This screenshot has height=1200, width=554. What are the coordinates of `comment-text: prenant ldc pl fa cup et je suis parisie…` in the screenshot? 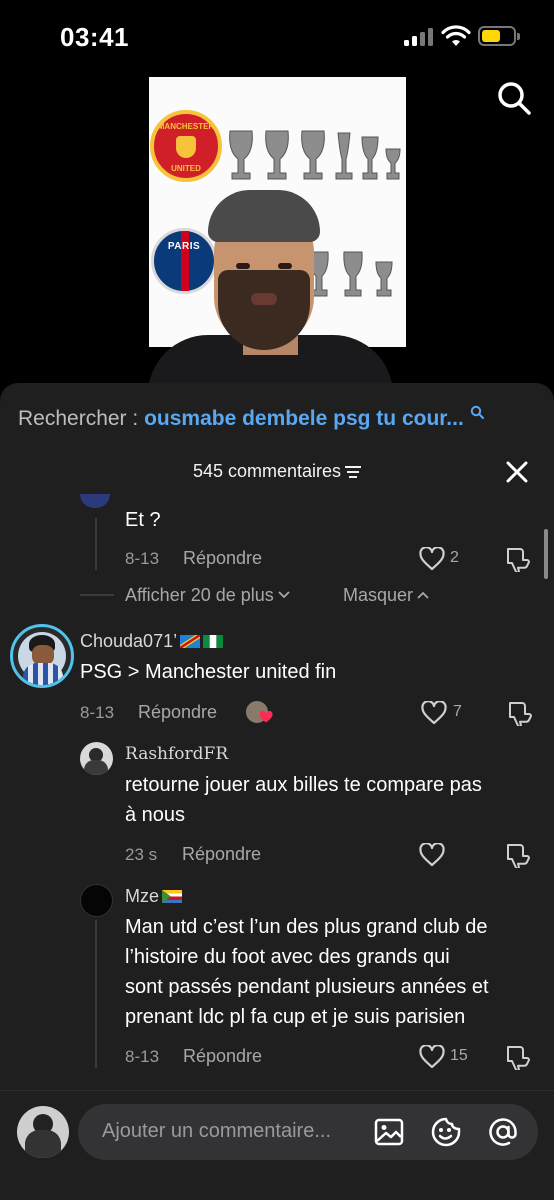 It's located at (295, 1017).